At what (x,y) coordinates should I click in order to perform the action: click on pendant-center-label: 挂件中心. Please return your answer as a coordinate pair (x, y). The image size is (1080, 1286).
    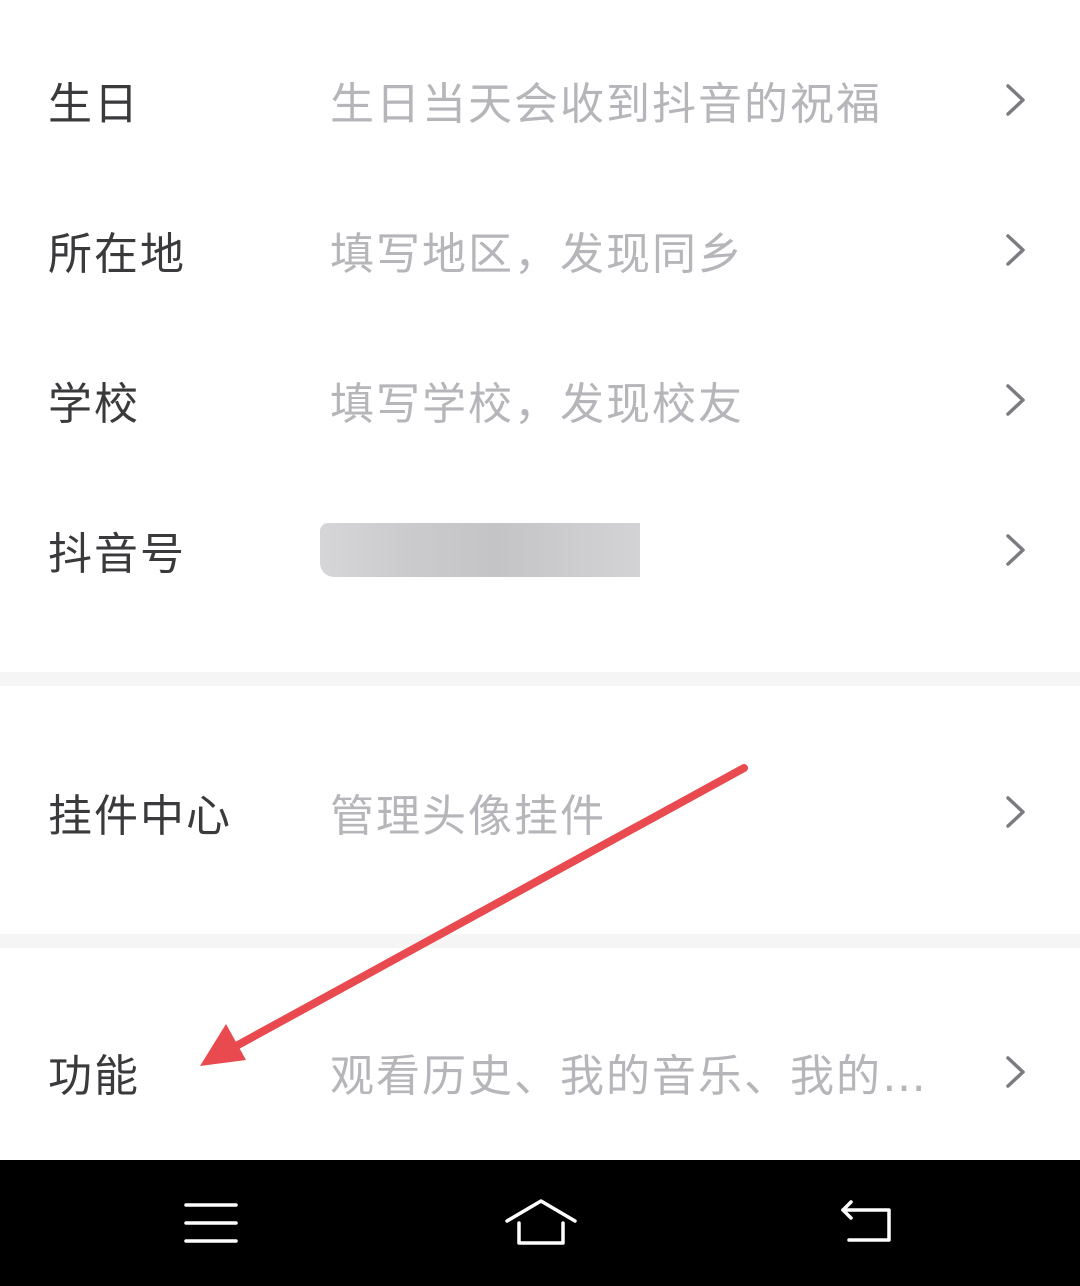
    Looking at the image, I should click on (140, 816).